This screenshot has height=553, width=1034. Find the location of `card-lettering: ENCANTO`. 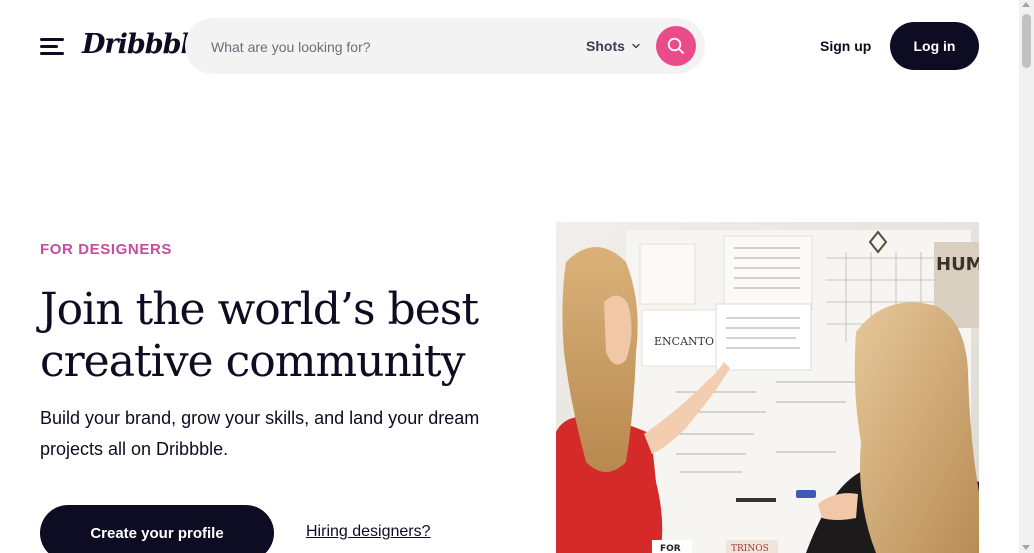

card-lettering: ENCANTO is located at coordinates (684, 341).